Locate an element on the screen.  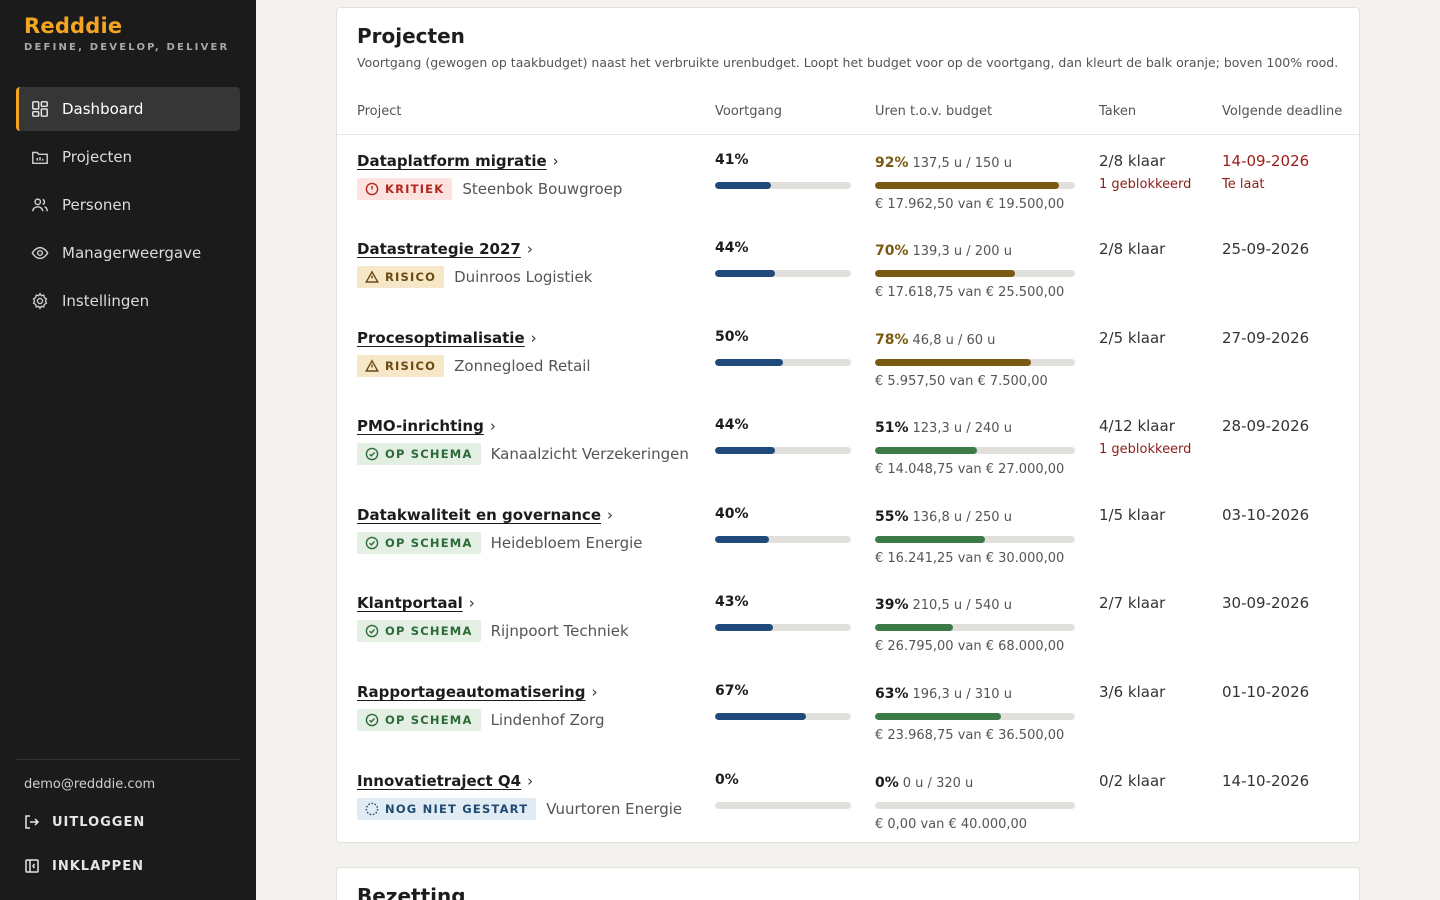
client-name: Duinroos Logistiek is located at coordinates (523, 277).